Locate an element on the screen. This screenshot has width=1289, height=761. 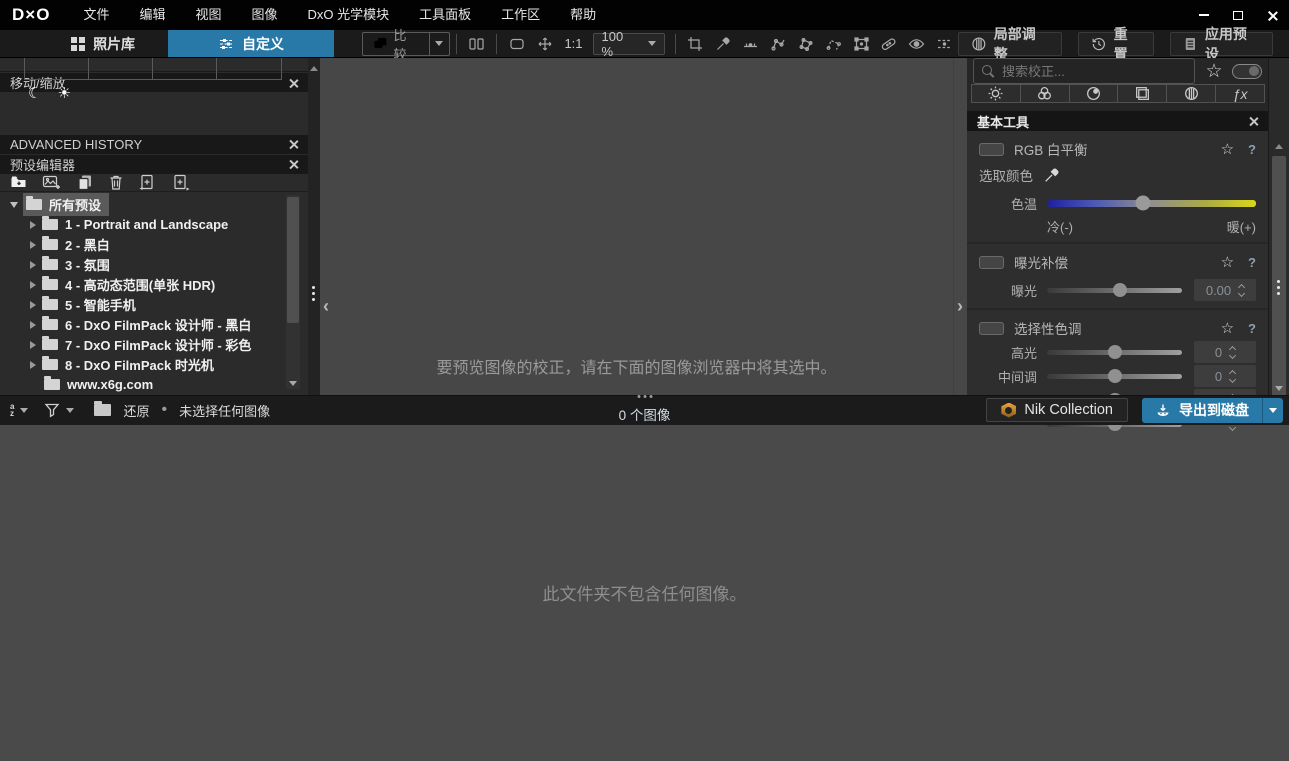
browser-resize-handle is located at coordinates (644, 396).